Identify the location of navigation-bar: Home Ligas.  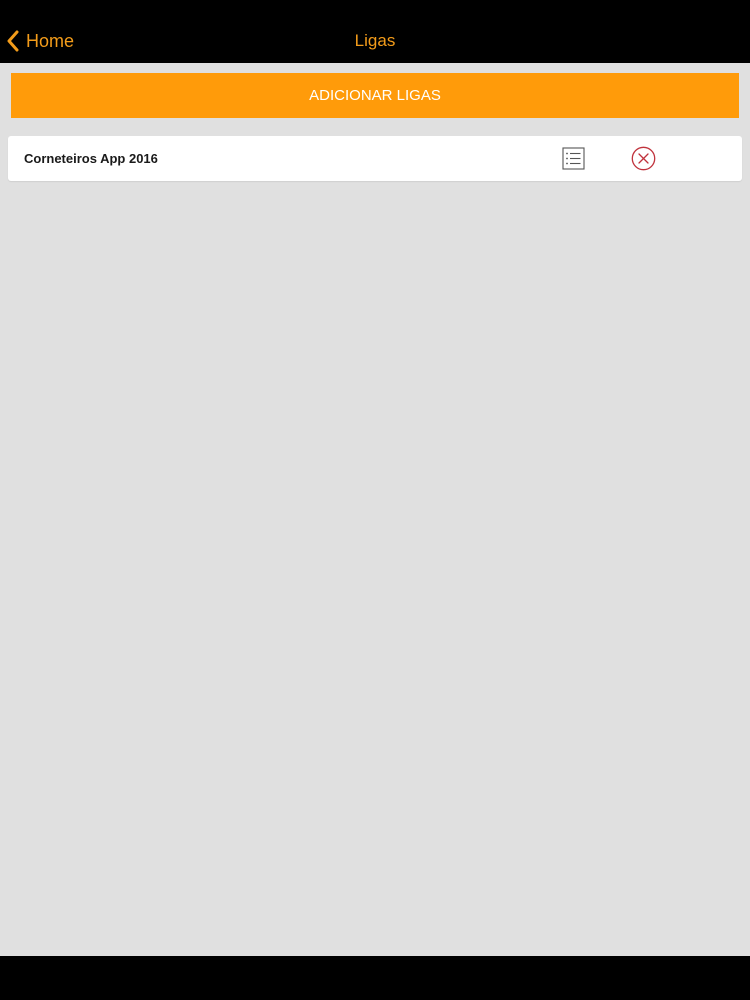
(375, 31).